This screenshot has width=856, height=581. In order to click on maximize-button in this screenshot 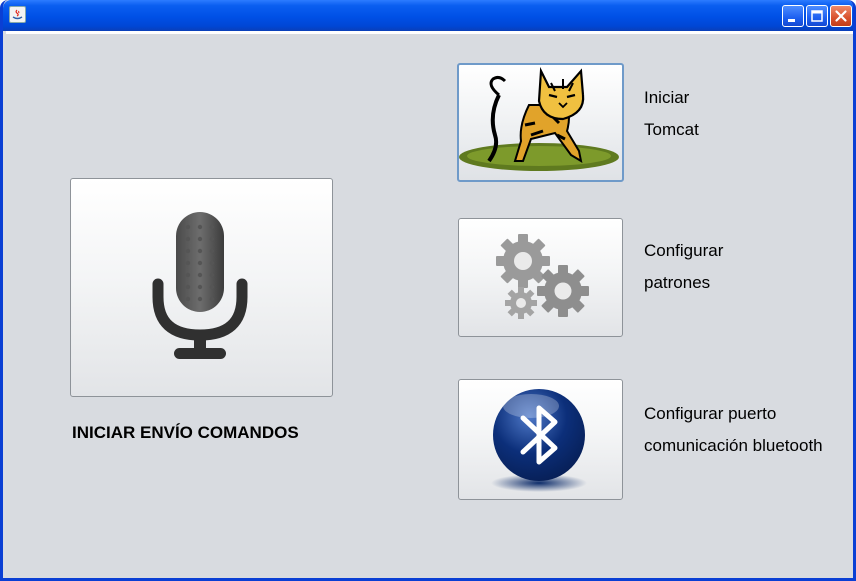, I will do `click(817, 16)`.